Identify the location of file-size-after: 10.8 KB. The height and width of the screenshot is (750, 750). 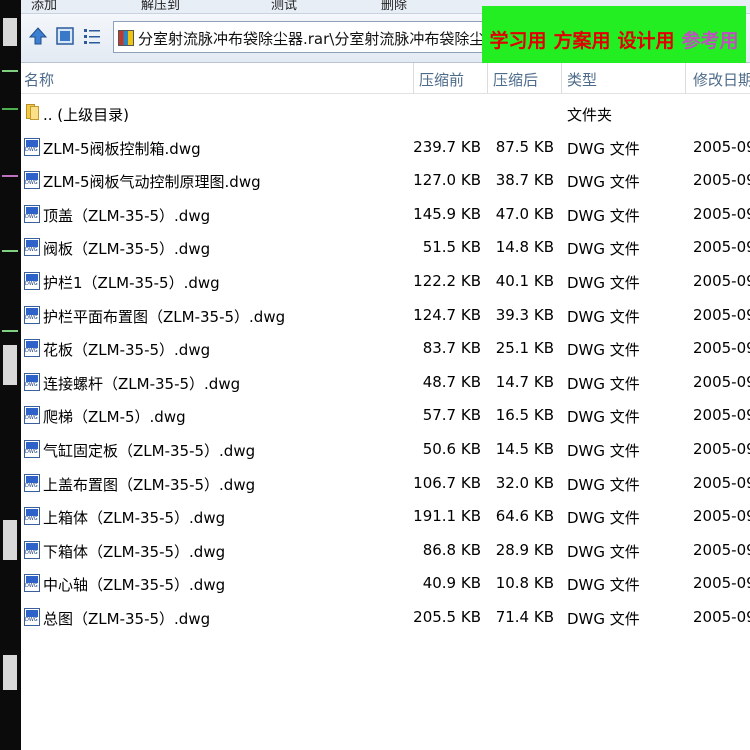
(524, 583).